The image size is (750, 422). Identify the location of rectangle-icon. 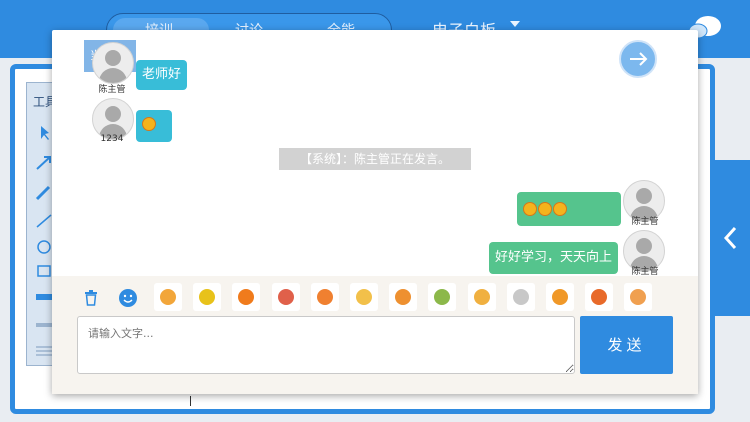
(44, 271).